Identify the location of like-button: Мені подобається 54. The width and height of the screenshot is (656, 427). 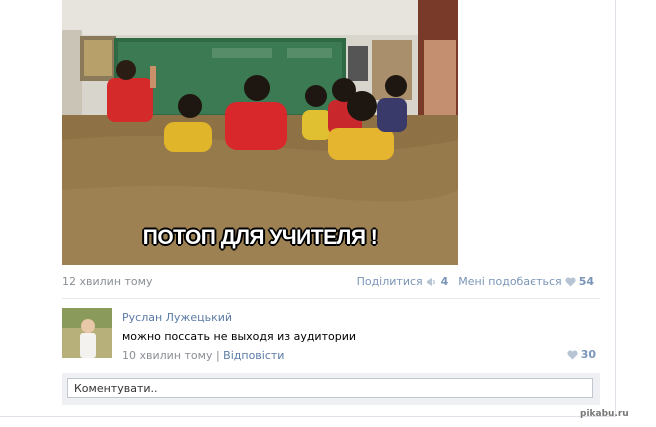
(526, 281).